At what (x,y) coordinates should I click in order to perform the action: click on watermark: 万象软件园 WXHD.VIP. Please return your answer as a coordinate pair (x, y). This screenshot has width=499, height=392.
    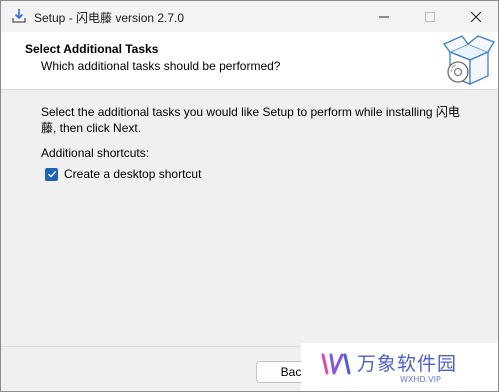
    Looking at the image, I should click on (399, 367).